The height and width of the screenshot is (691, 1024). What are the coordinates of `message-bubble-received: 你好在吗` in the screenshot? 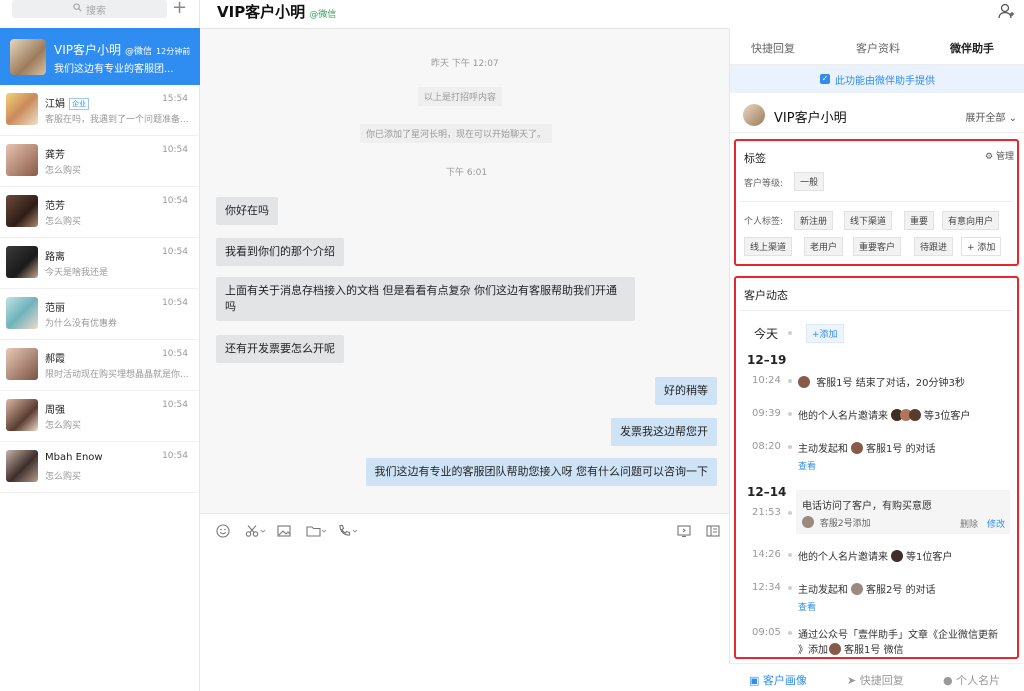 It's located at (247, 211).